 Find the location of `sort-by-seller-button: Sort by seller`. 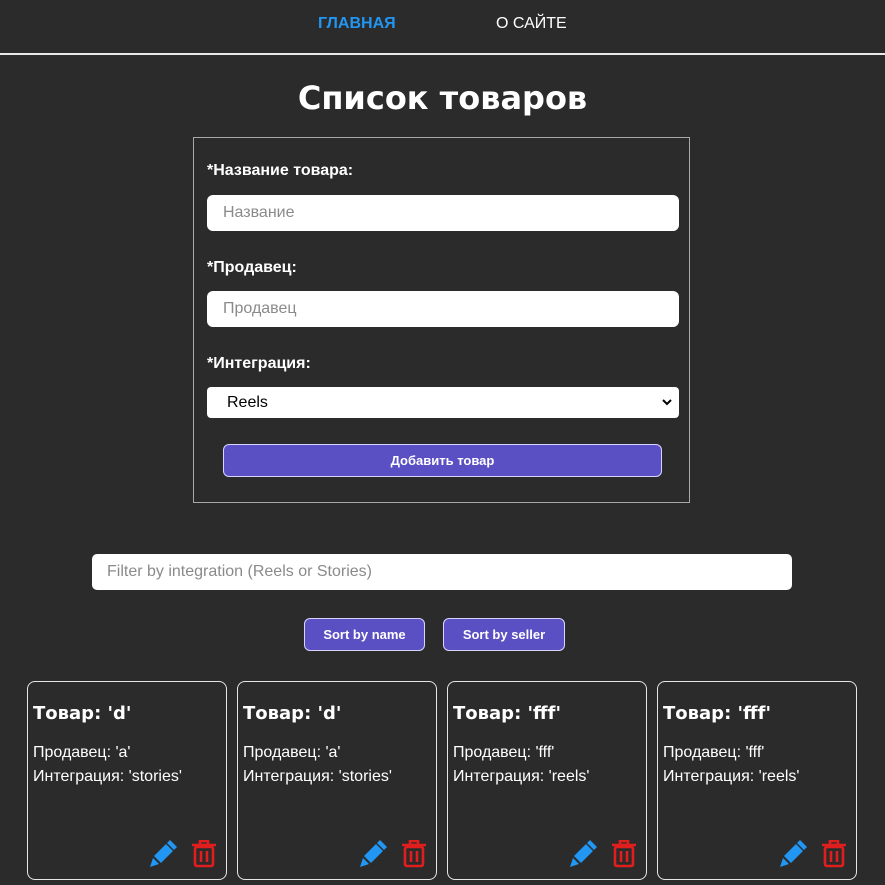

sort-by-seller-button: Sort by seller is located at coordinates (504, 634).